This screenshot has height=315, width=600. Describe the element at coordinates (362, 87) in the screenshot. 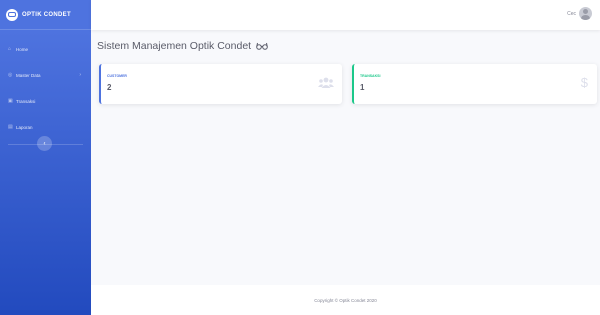

I see `card-value: 1` at that location.